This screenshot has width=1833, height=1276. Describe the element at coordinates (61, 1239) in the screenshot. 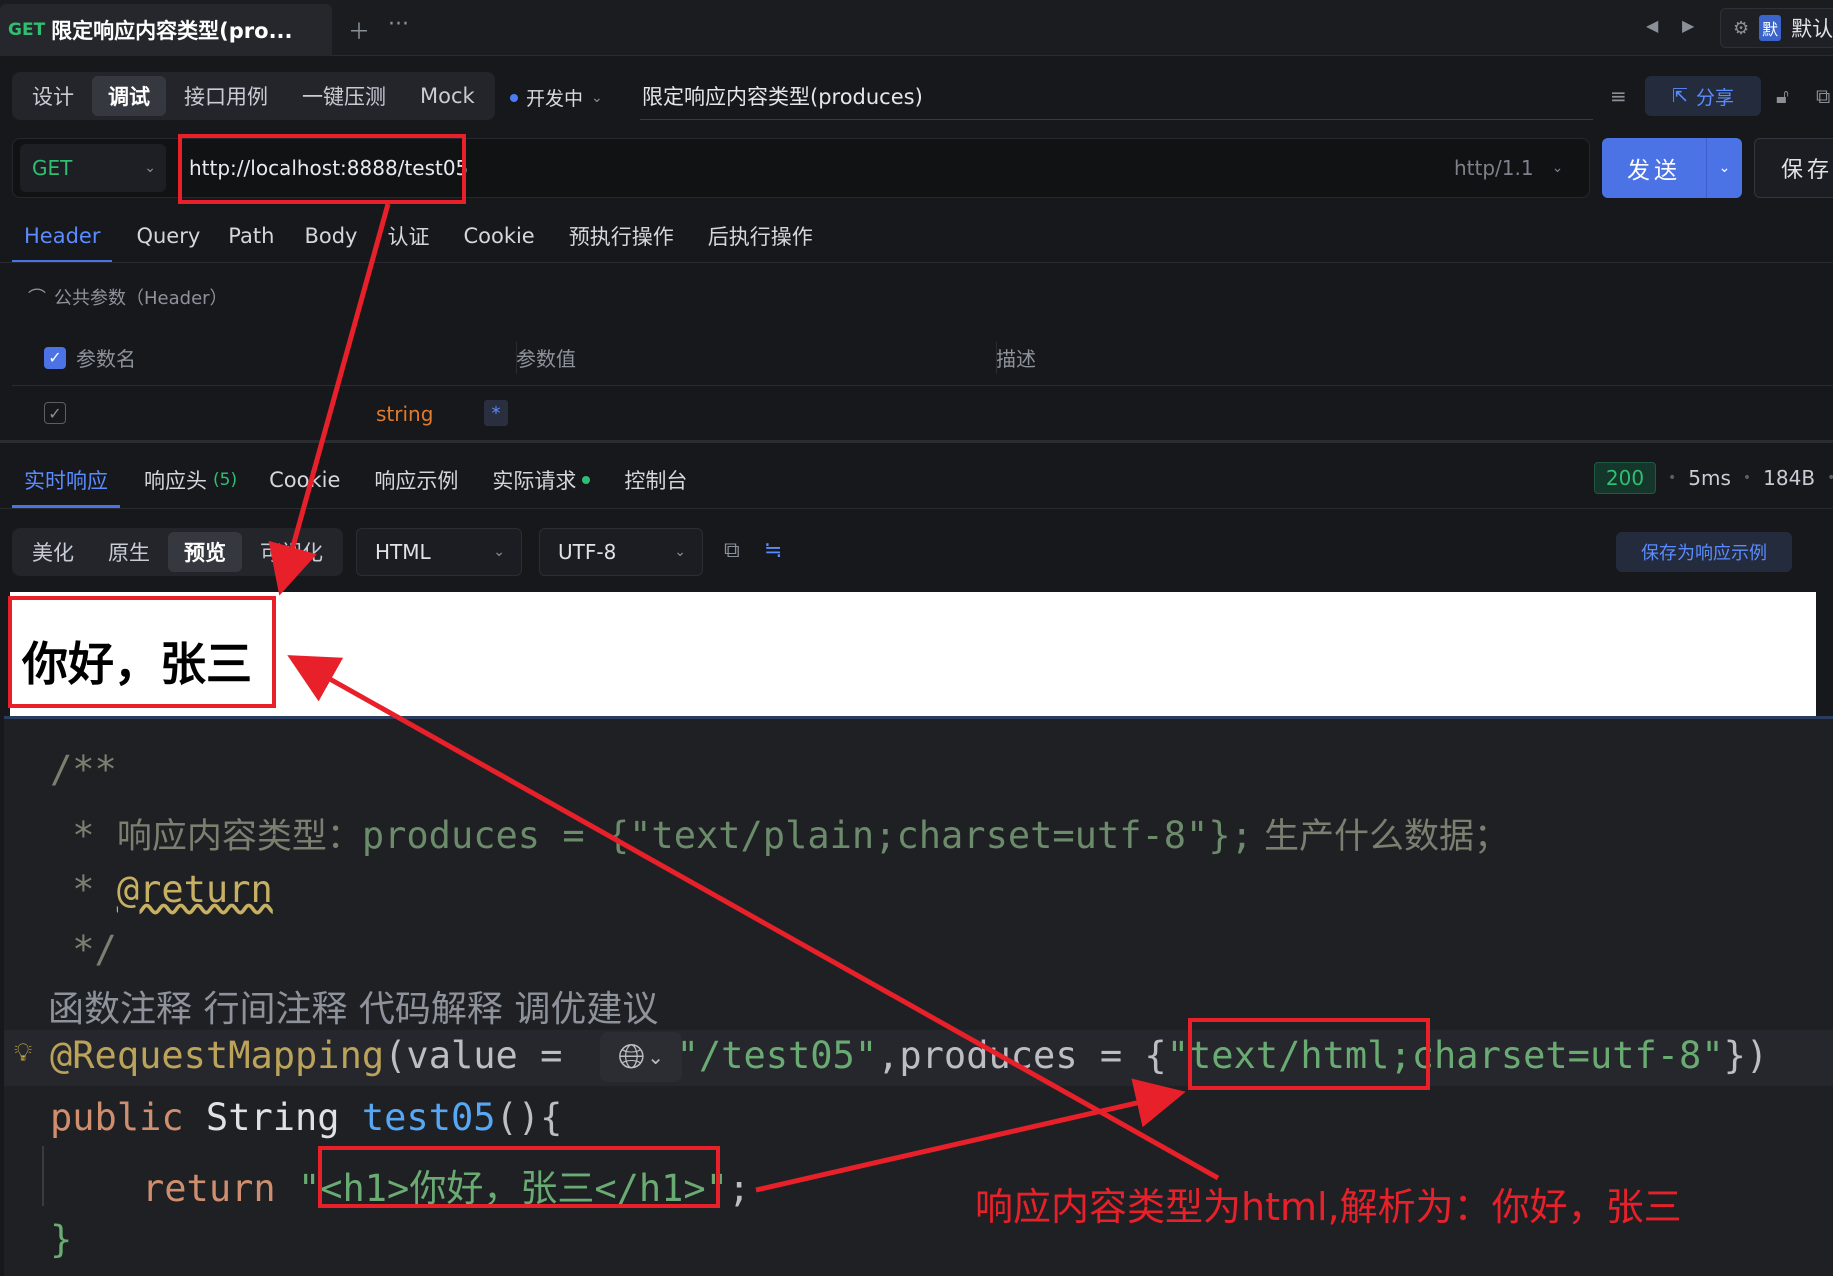

I see `code-line-8: }` at that location.